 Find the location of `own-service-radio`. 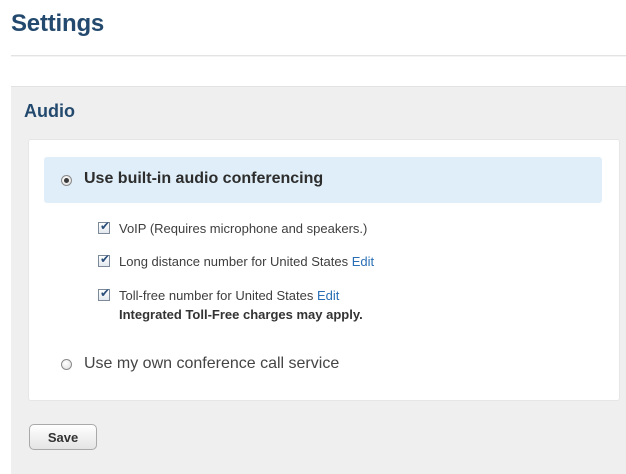

own-service-radio is located at coordinates (66, 364).